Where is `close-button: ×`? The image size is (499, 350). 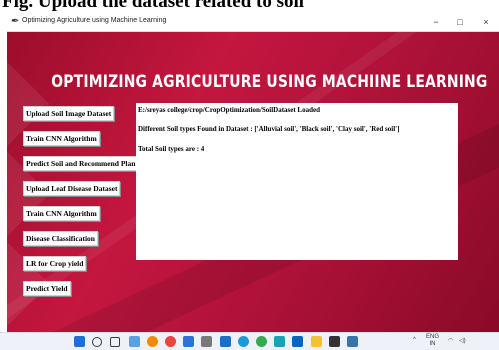
close-button: × is located at coordinates (486, 22).